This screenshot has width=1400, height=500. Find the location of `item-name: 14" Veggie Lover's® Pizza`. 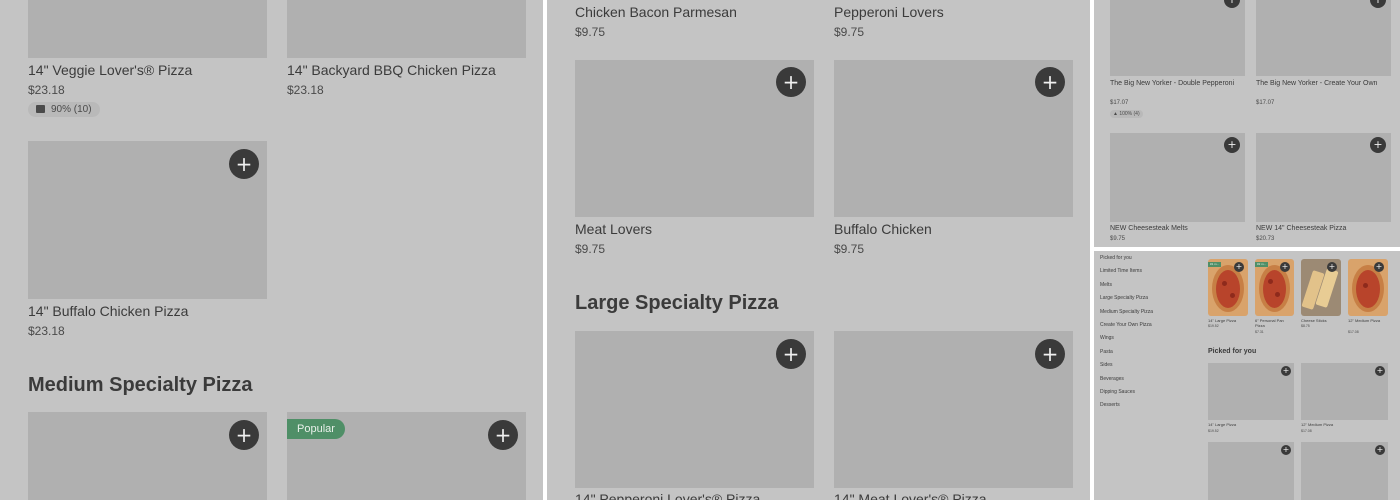

item-name: 14" Veggie Lover's® Pizza is located at coordinates (110, 70).